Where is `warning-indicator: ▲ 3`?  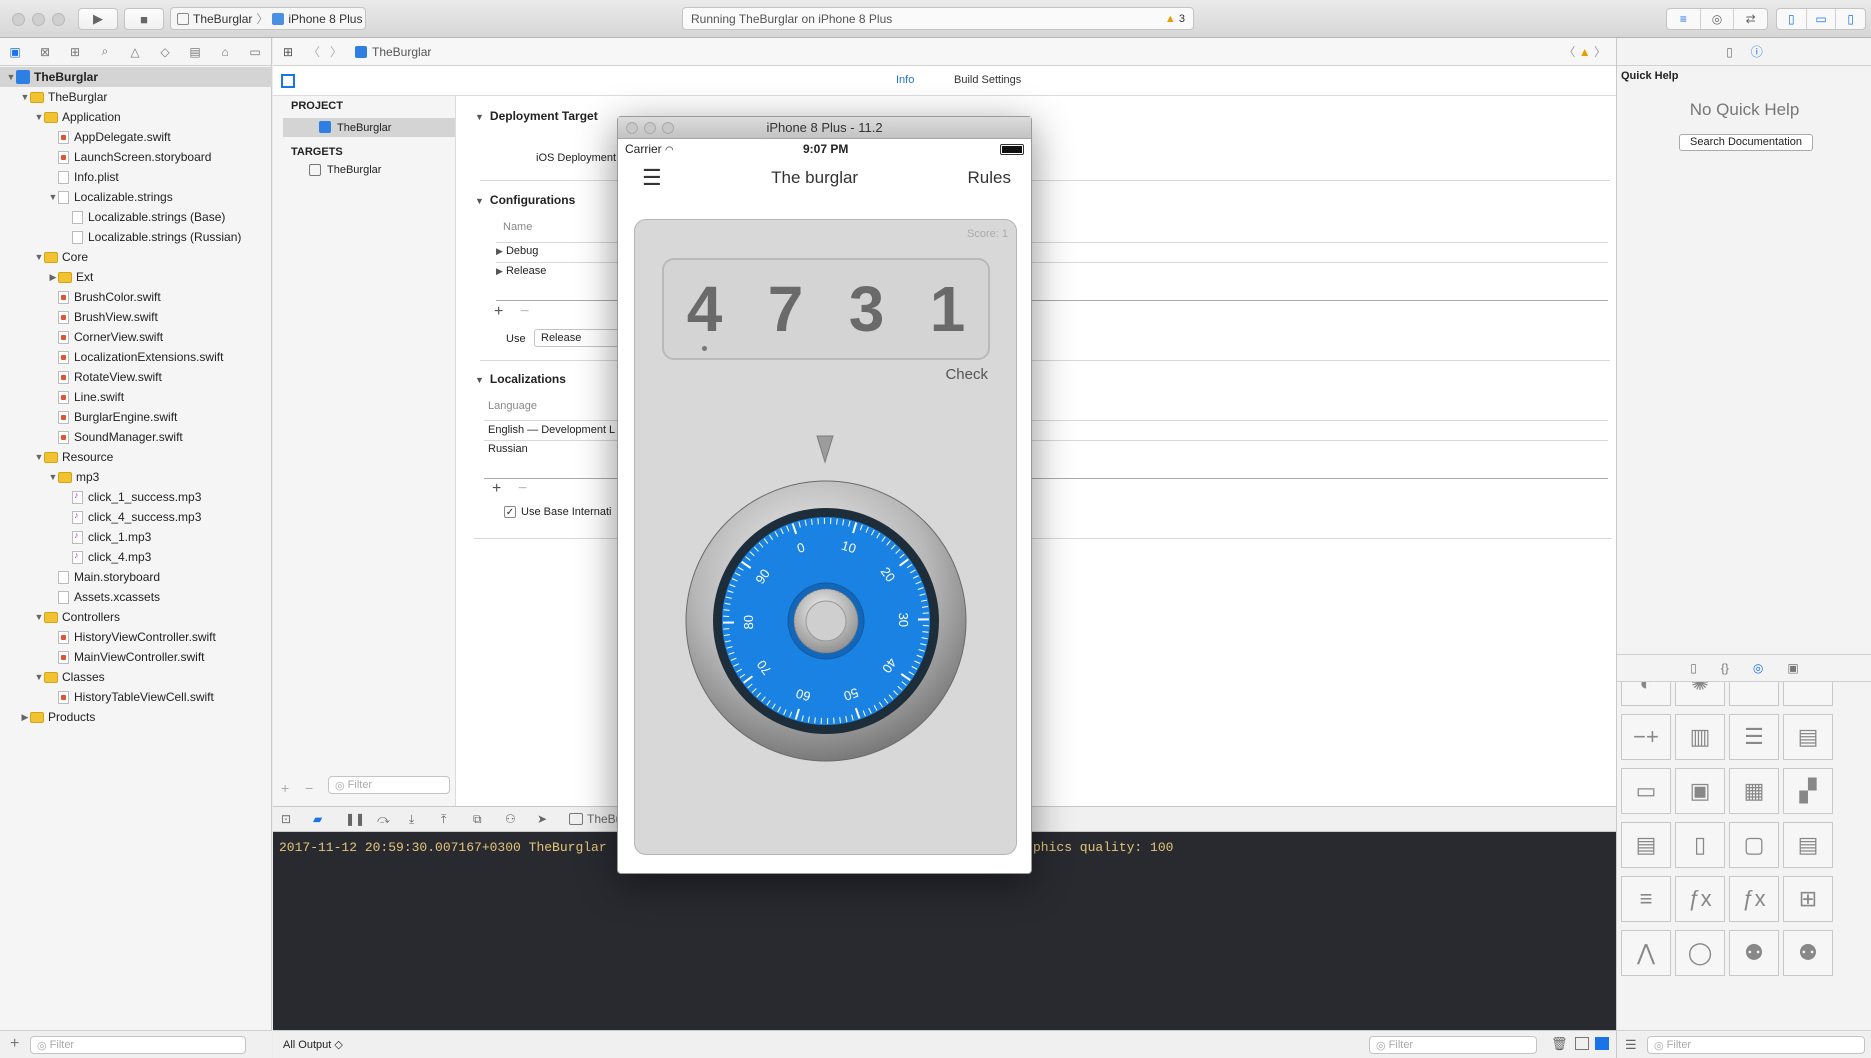 warning-indicator: ▲ 3 is located at coordinates (1175, 19).